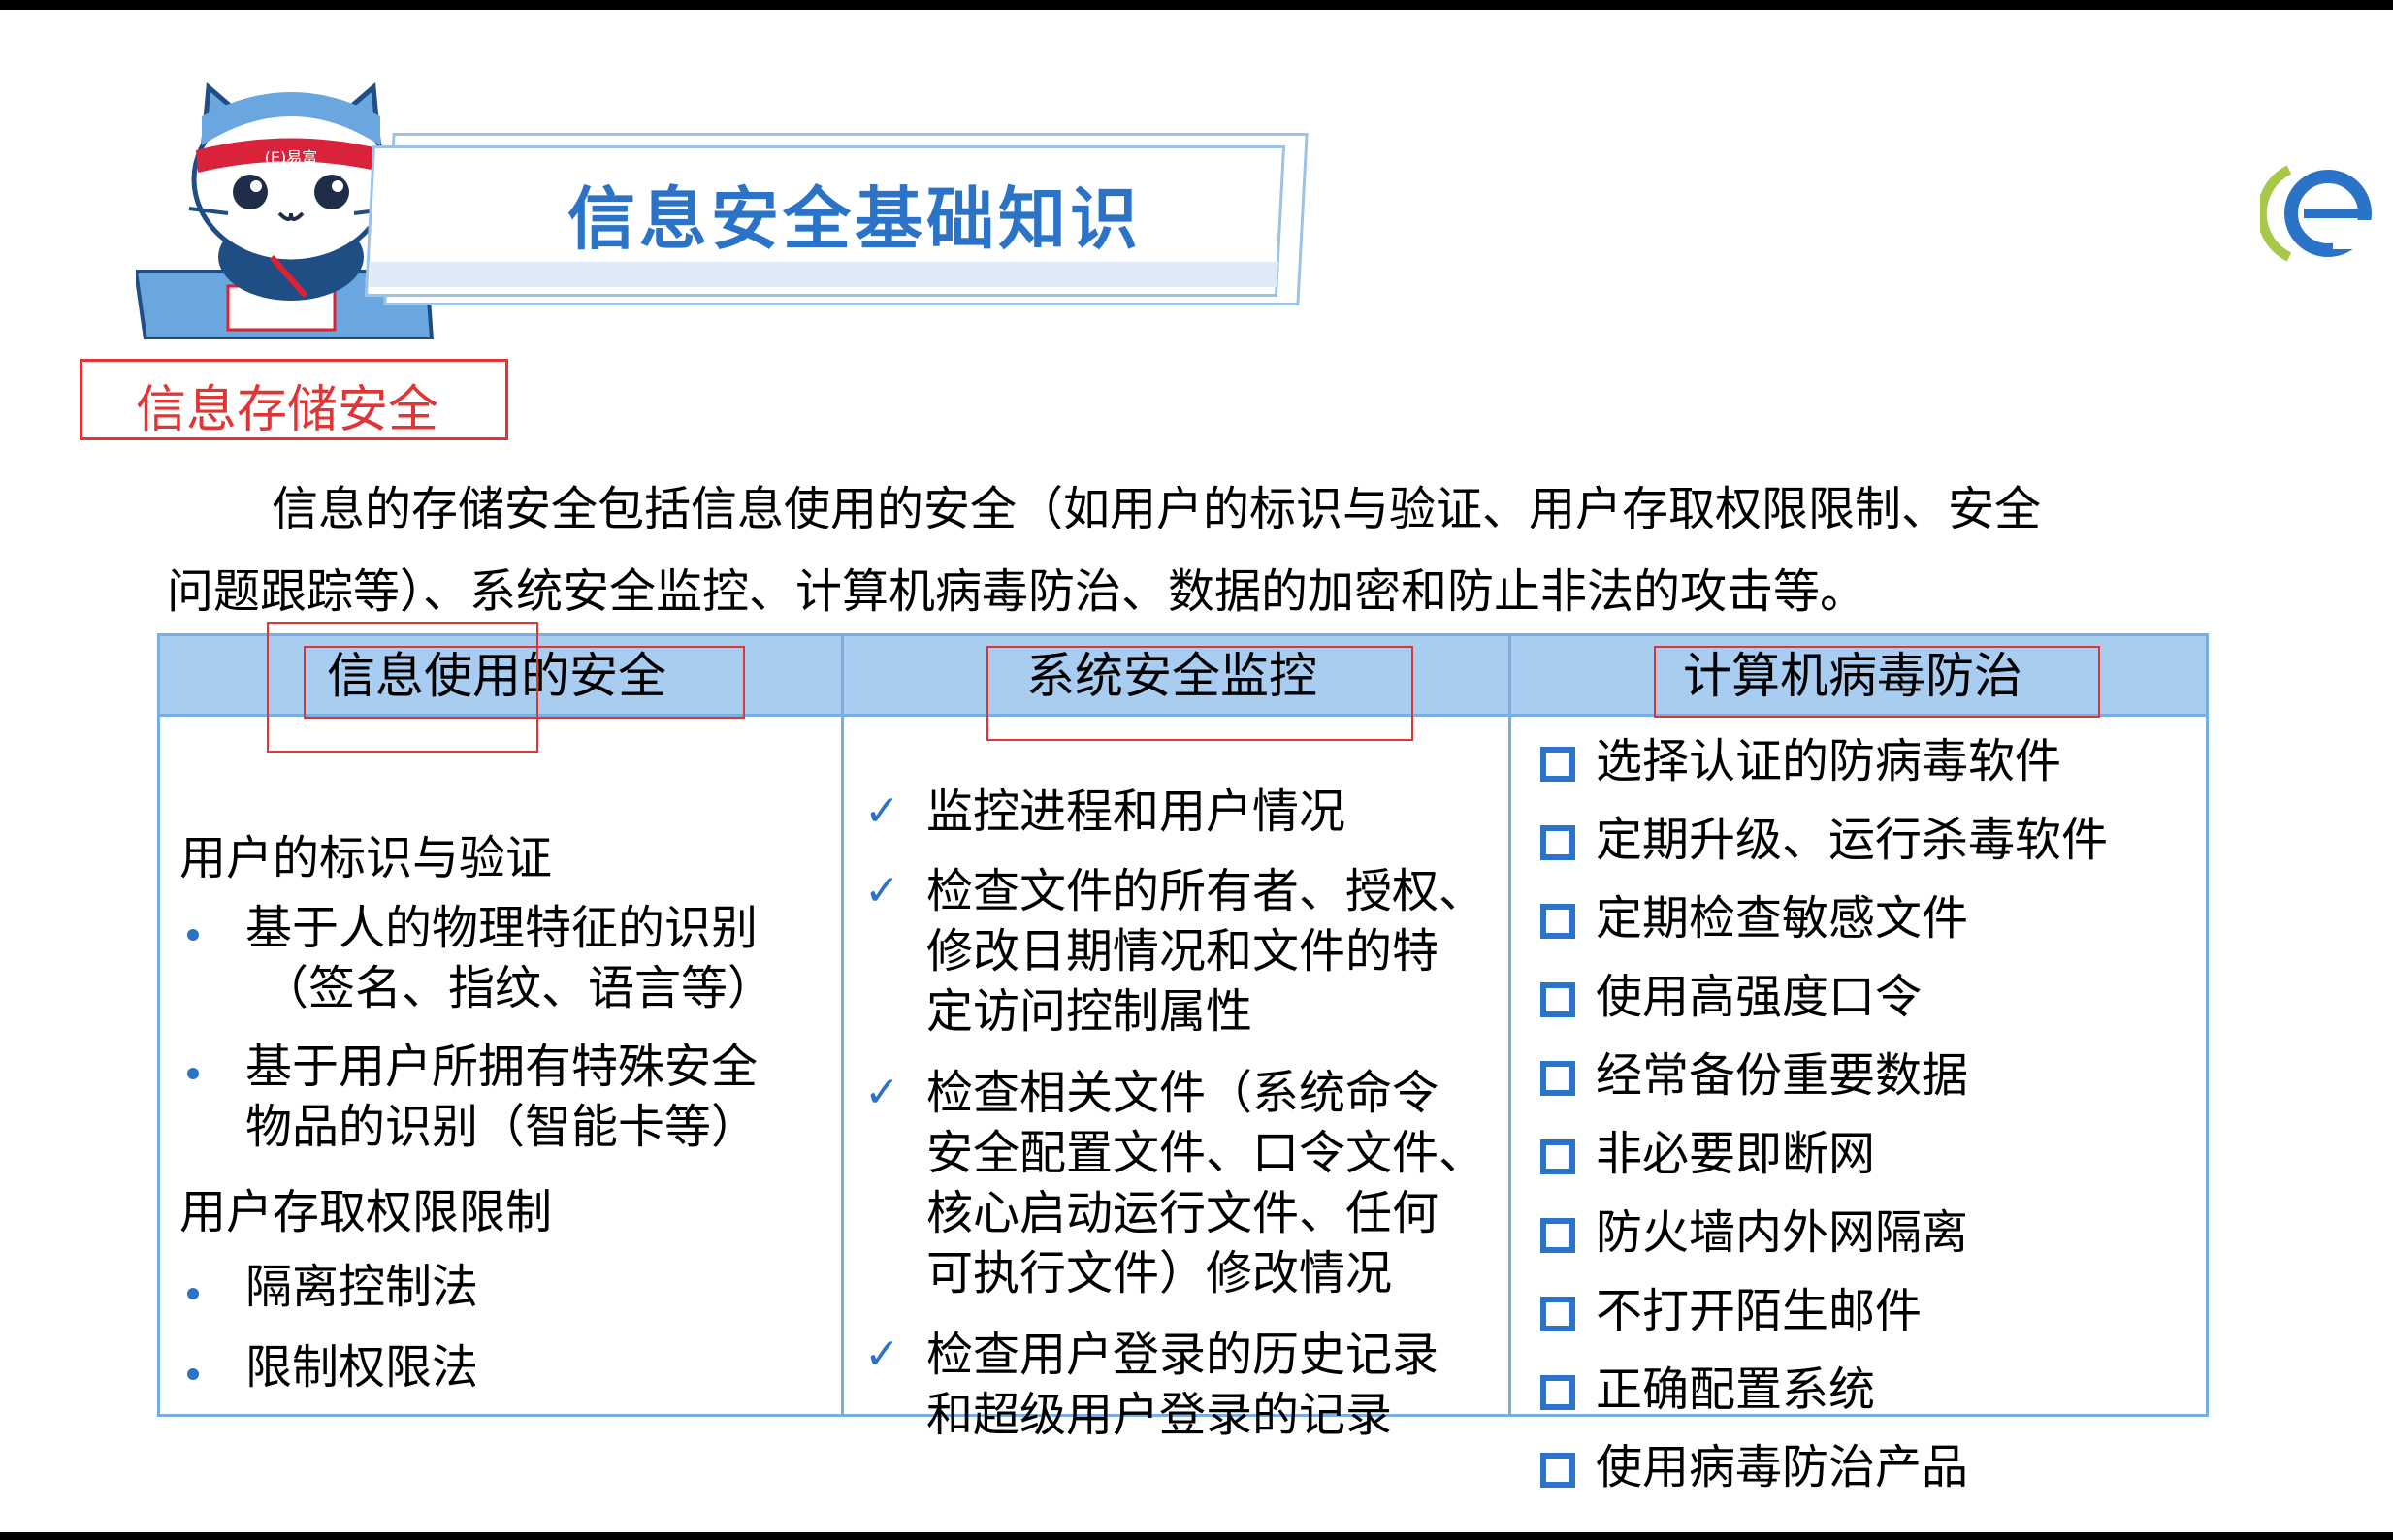 The image size is (2393, 1540). I want to click on col2-item-3-line-4: 可执行文件）修改情况, so click(1159, 1273).